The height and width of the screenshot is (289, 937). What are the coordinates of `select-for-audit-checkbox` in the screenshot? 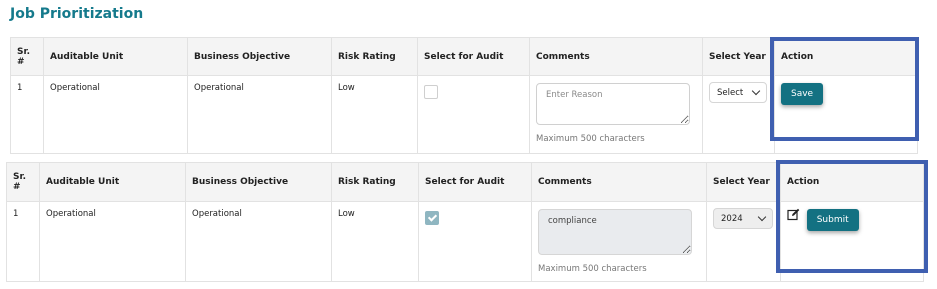 It's located at (431, 92).